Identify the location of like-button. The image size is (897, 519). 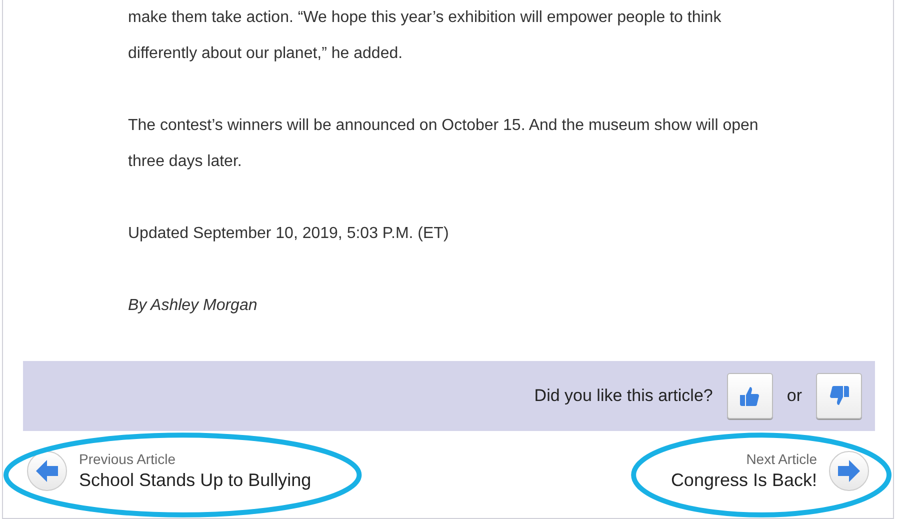
(749, 396).